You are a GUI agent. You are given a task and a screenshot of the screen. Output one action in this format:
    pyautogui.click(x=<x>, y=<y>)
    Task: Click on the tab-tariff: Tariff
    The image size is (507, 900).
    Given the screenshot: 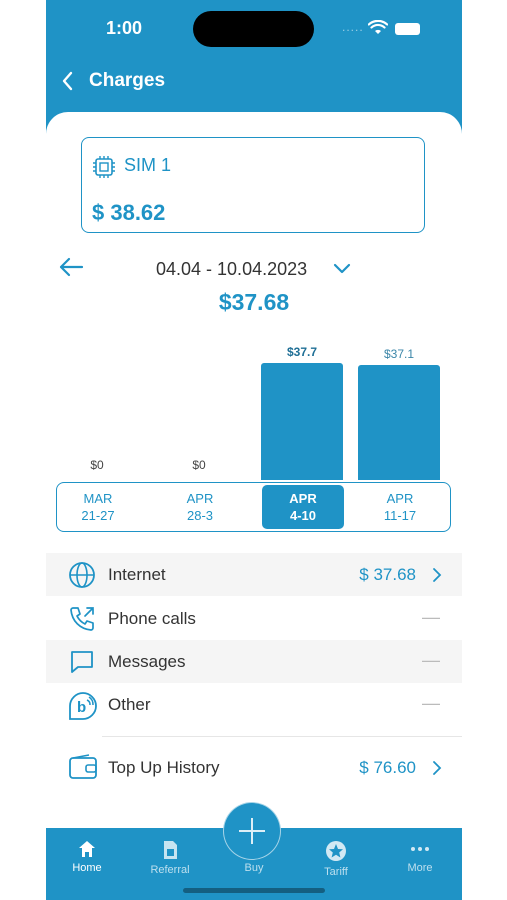 What is the action you would take?
    pyautogui.click(x=336, y=859)
    